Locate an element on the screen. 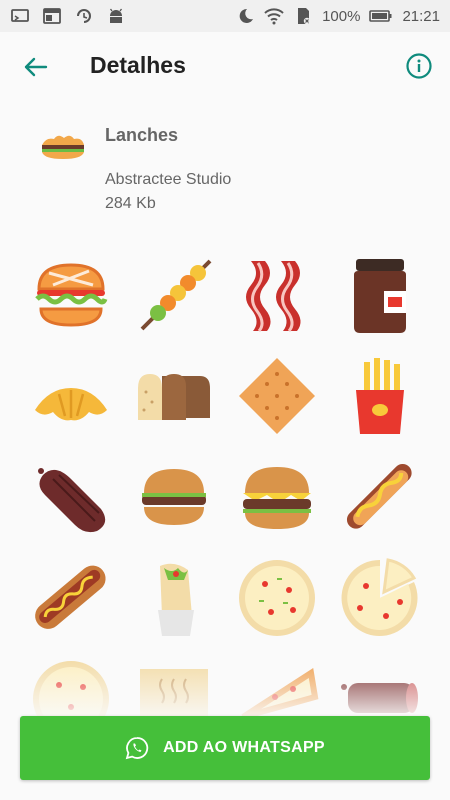  sticker-hotdog is located at coordinates (71, 598).